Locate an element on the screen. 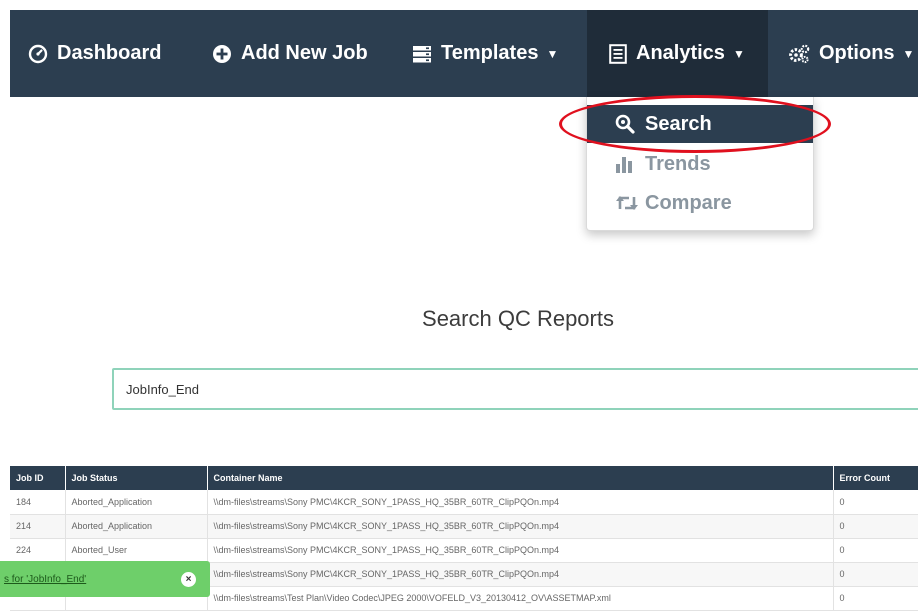 This screenshot has height=611, width=918. search-input is located at coordinates (515, 389).